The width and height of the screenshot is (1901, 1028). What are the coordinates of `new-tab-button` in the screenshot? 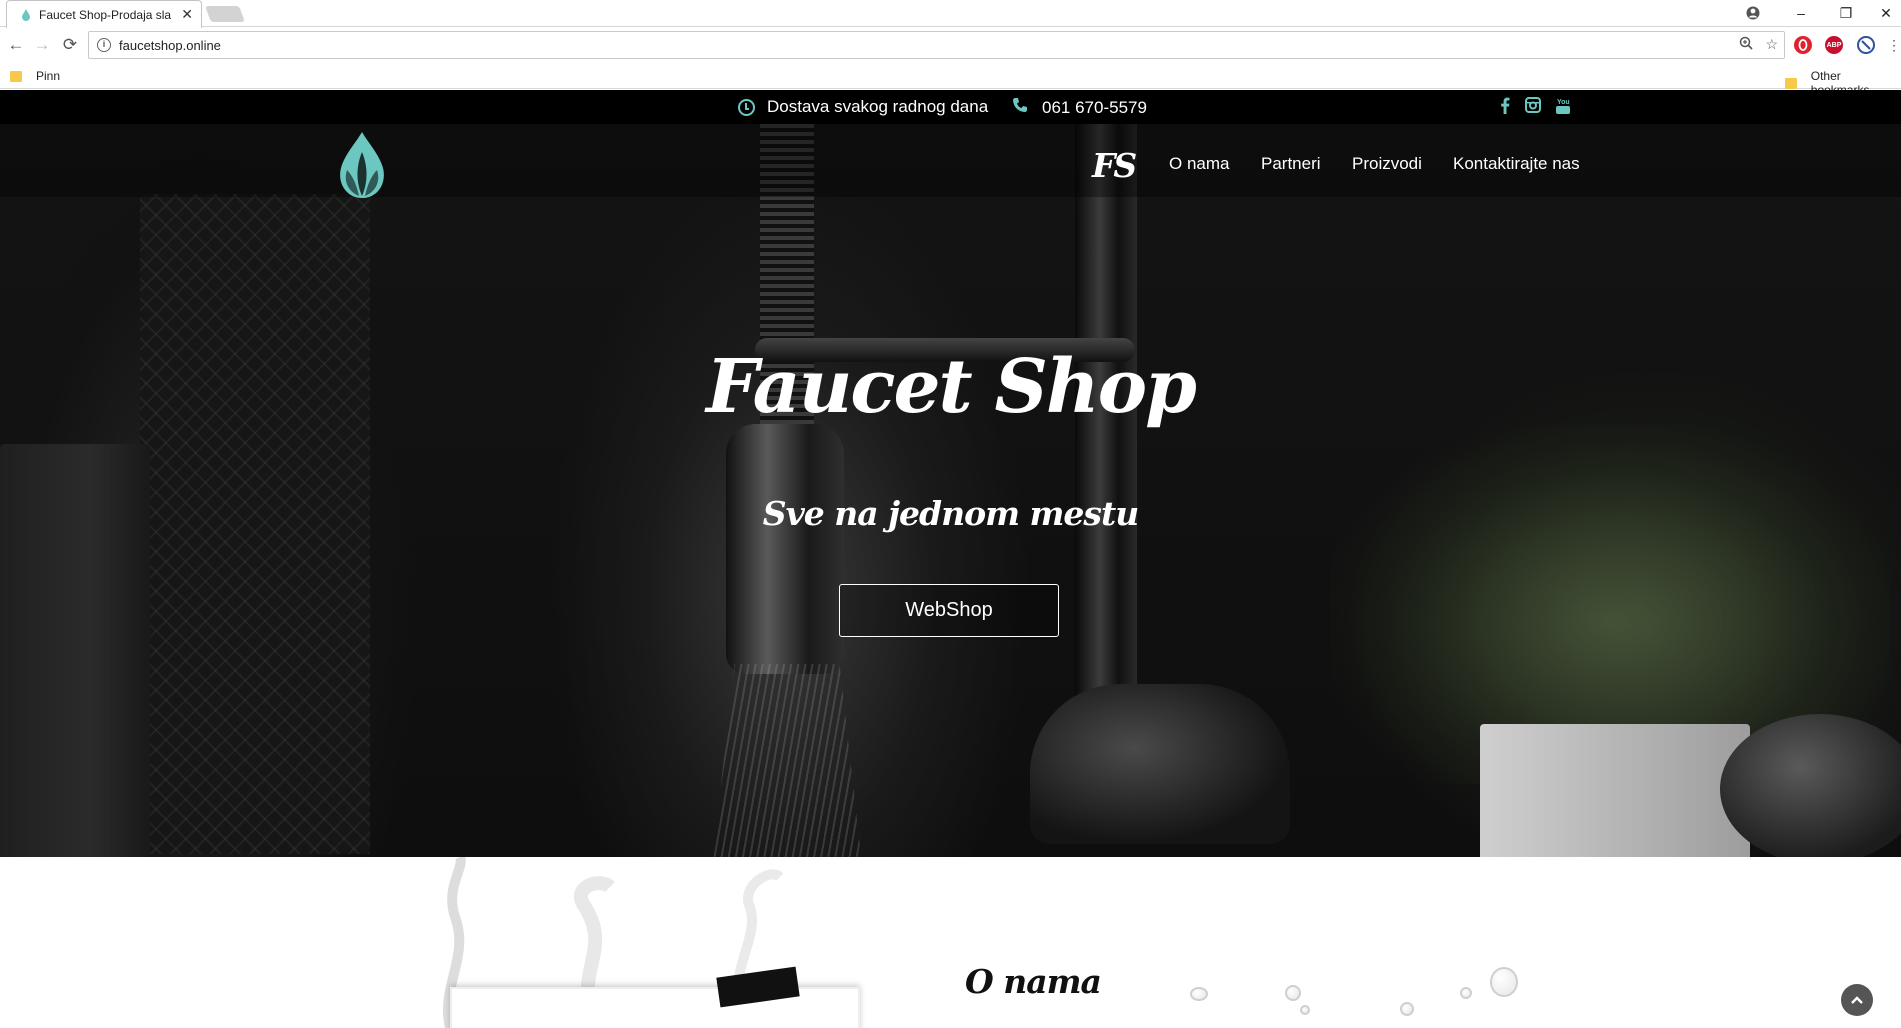 It's located at (225, 14).